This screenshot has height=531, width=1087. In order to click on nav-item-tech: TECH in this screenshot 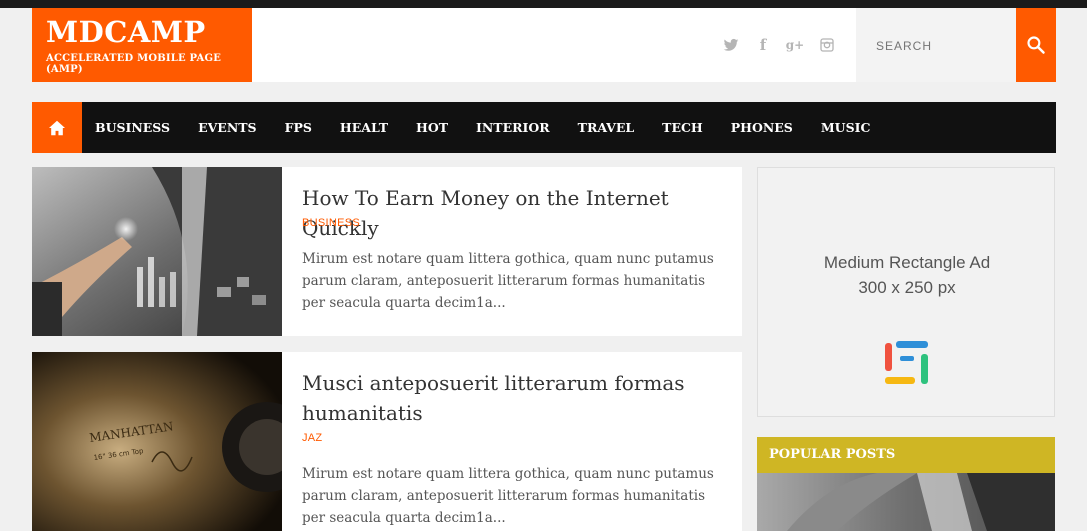, I will do `click(682, 127)`.